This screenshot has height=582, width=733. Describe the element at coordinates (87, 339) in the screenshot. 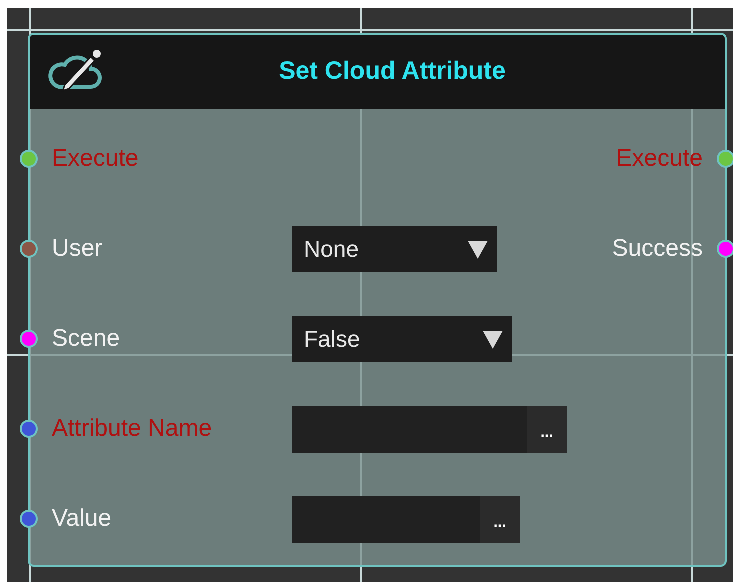

I see `input-label: Scene` at that location.